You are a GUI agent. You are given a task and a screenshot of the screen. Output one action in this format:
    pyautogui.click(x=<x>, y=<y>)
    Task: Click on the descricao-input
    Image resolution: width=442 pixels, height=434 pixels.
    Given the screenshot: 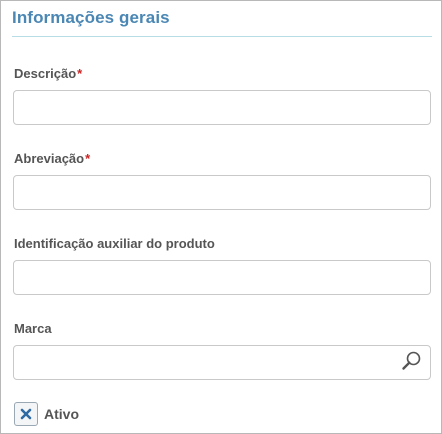 What is the action you would take?
    pyautogui.click(x=222, y=107)
    